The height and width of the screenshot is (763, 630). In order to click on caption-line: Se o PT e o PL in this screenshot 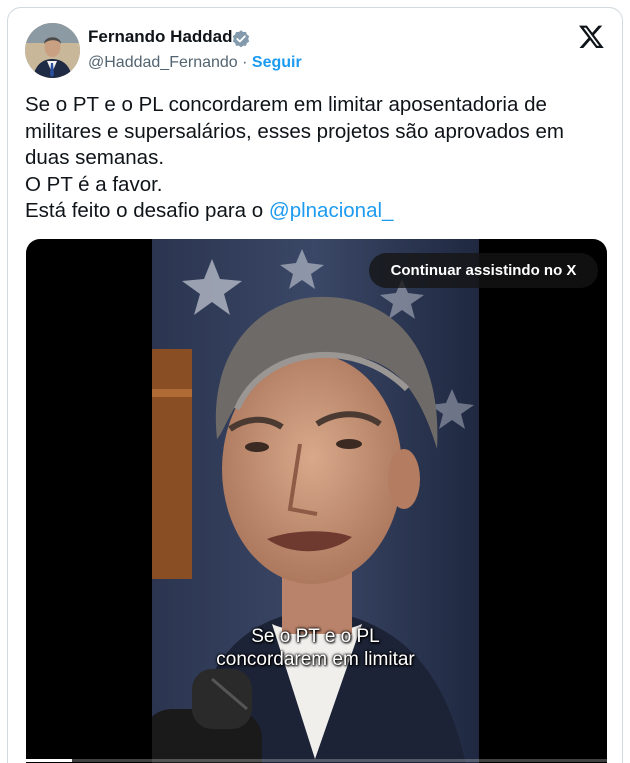, I will do `click(315, 636)`.